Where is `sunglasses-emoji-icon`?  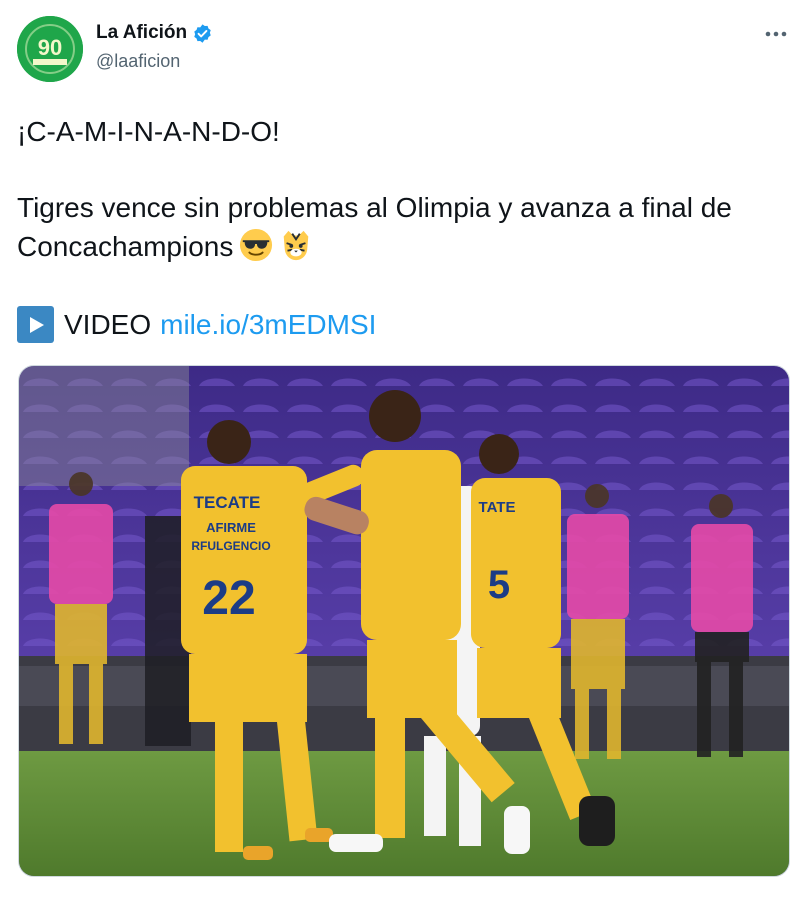 sunglasses-emoji-icon is located at coordinates (256, 245).